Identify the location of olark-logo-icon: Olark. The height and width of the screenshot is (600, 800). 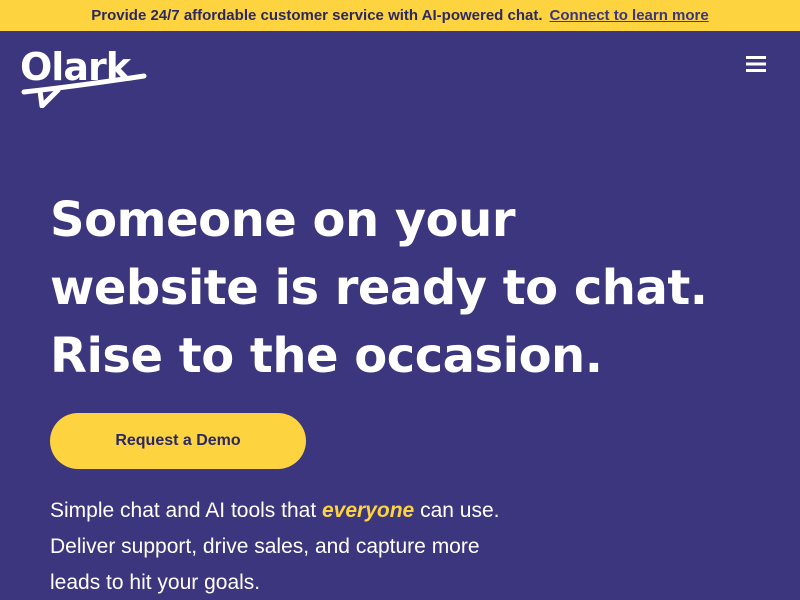
(83, 76).